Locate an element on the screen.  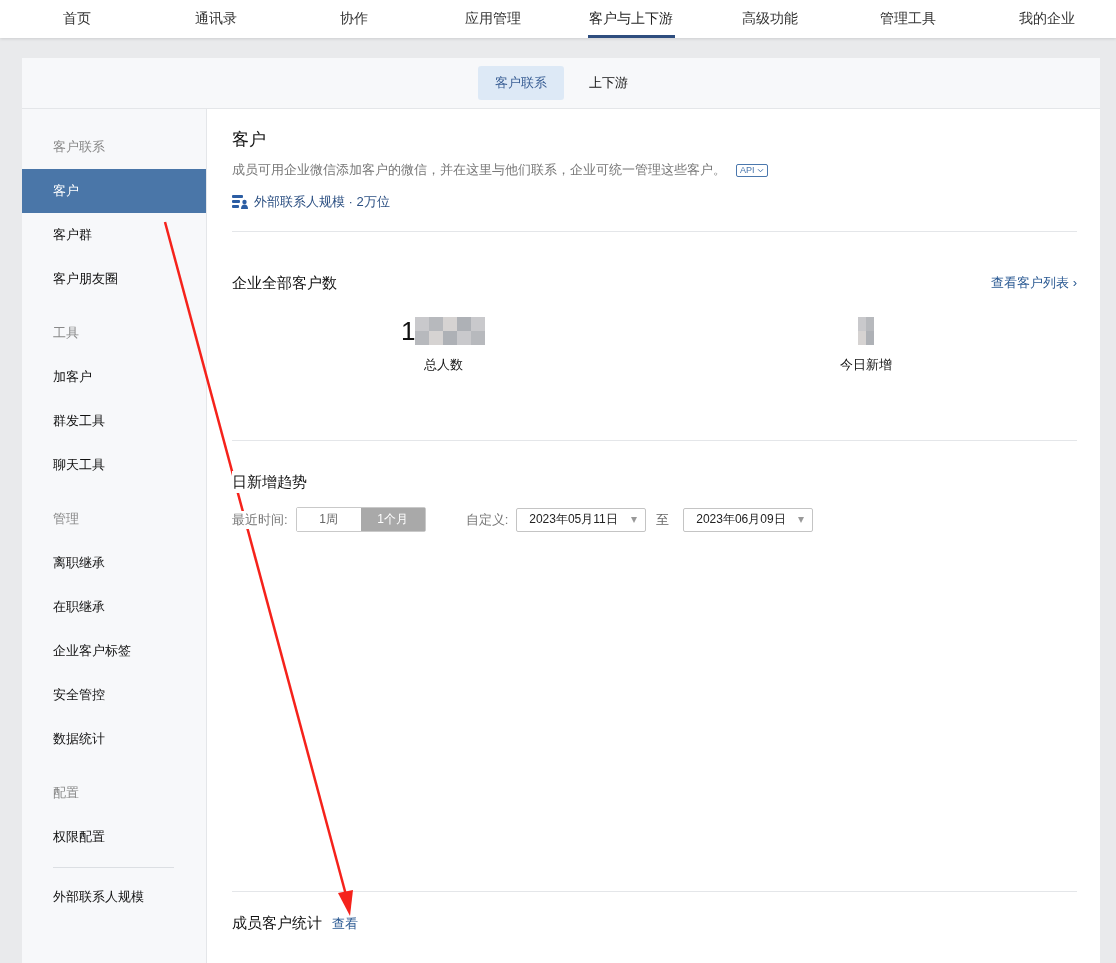
sidebar-group-title: 工具 is located at coordinates (66, 333).